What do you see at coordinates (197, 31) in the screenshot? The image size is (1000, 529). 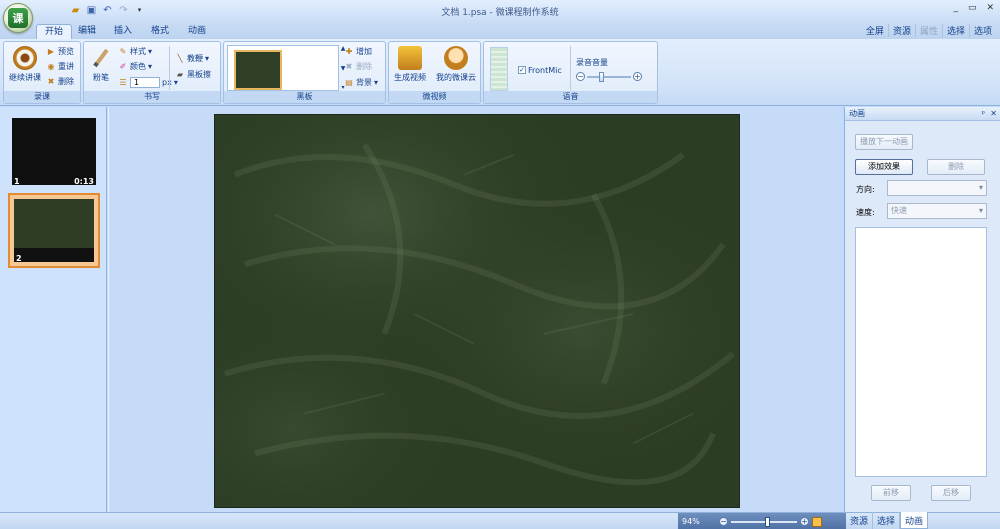 I see `tab-animation: 动画` at bounding box center [197, 31].